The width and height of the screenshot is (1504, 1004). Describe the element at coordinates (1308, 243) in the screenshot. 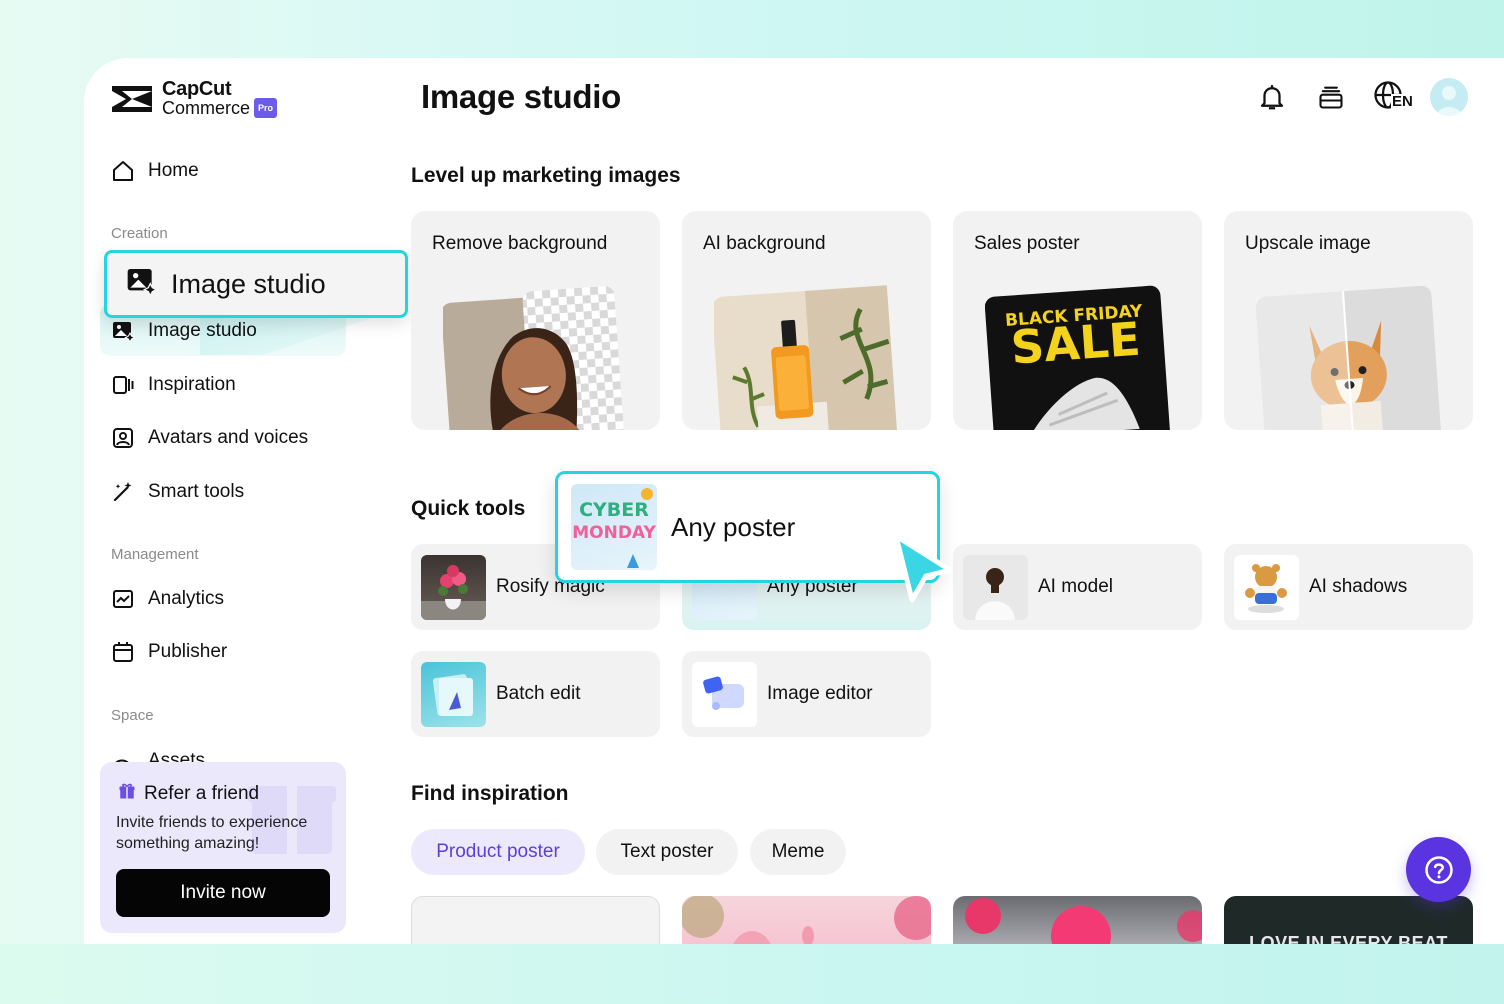

I see `card-title: Upscale image` at that location.